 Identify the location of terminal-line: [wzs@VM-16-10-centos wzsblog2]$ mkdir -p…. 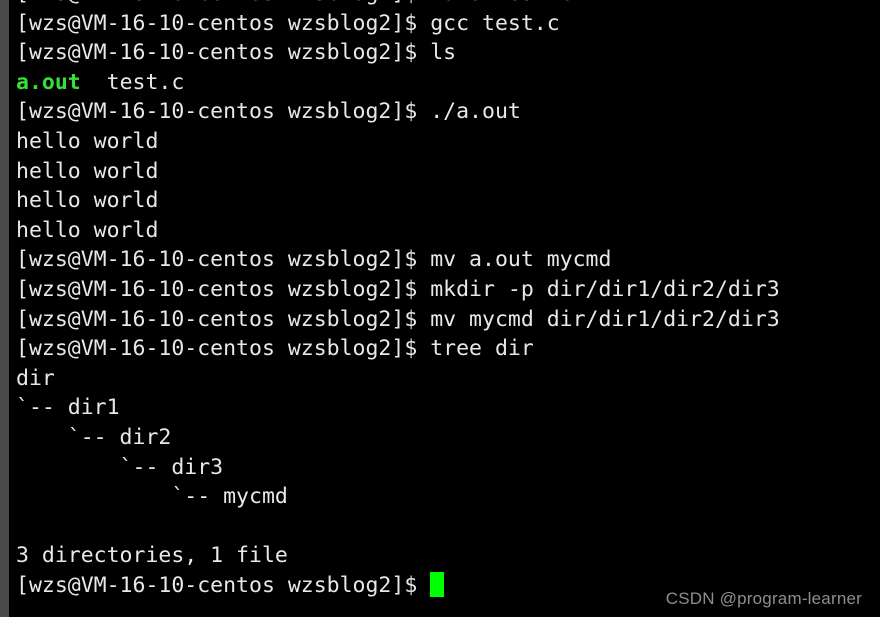
(448, 290).